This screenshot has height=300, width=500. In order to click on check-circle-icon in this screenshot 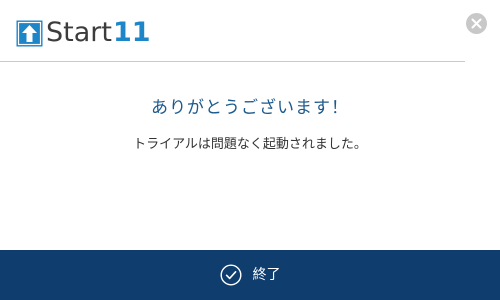, I will do `click(230, 275)`.